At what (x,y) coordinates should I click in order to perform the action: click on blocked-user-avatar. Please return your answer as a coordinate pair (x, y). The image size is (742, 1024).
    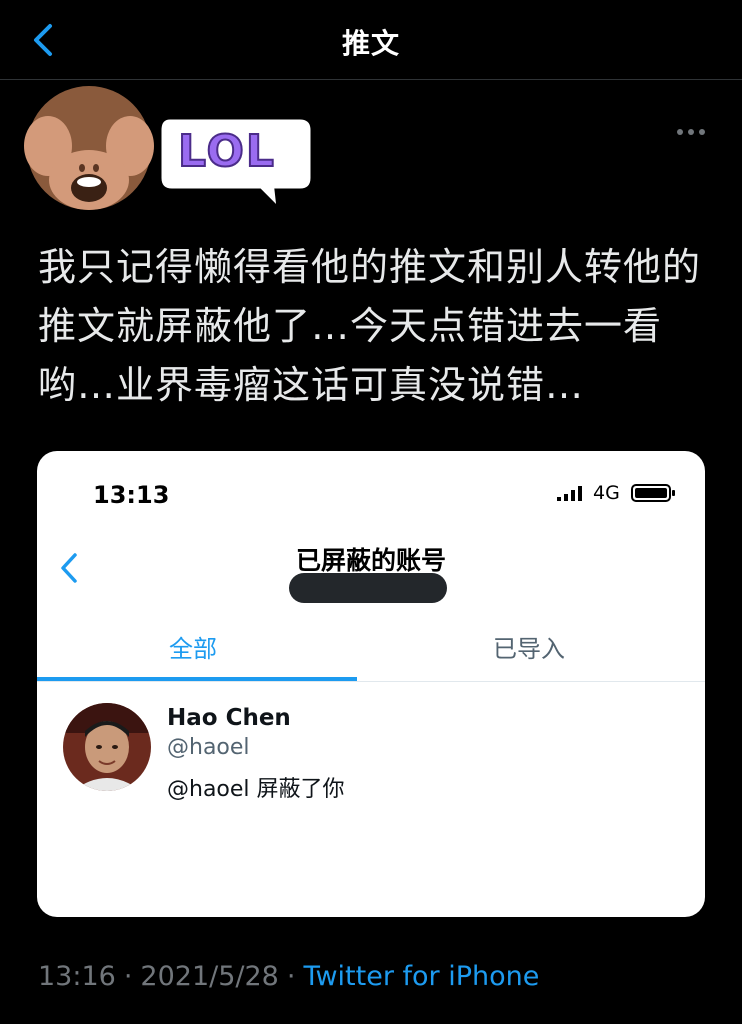
    Looking at the image, I should click on (107, 747).